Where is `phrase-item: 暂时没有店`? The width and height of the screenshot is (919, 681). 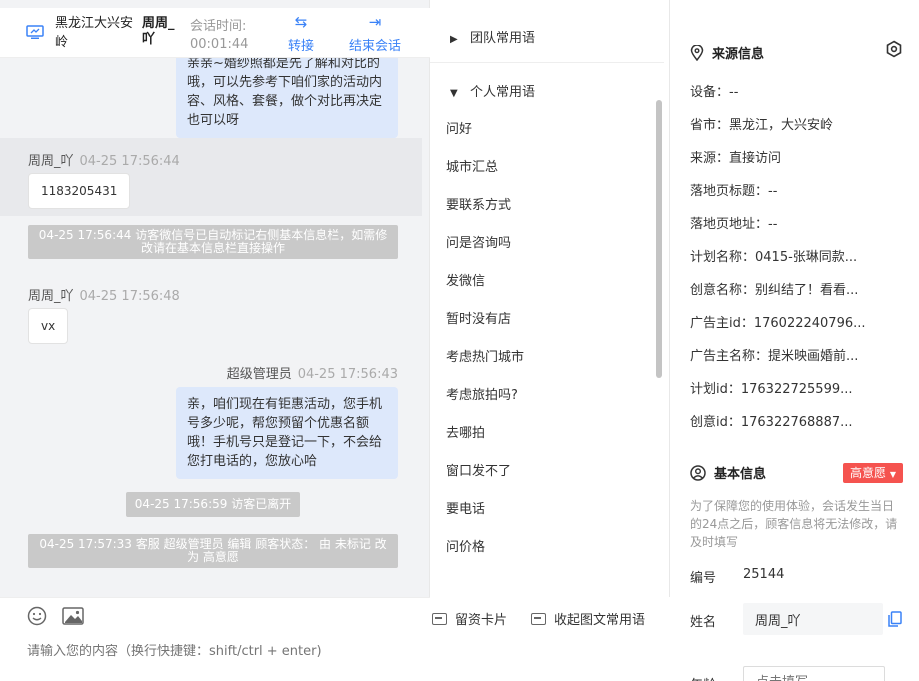
phrase-item: 暂时没有店 is located at coordinates (478, 317).